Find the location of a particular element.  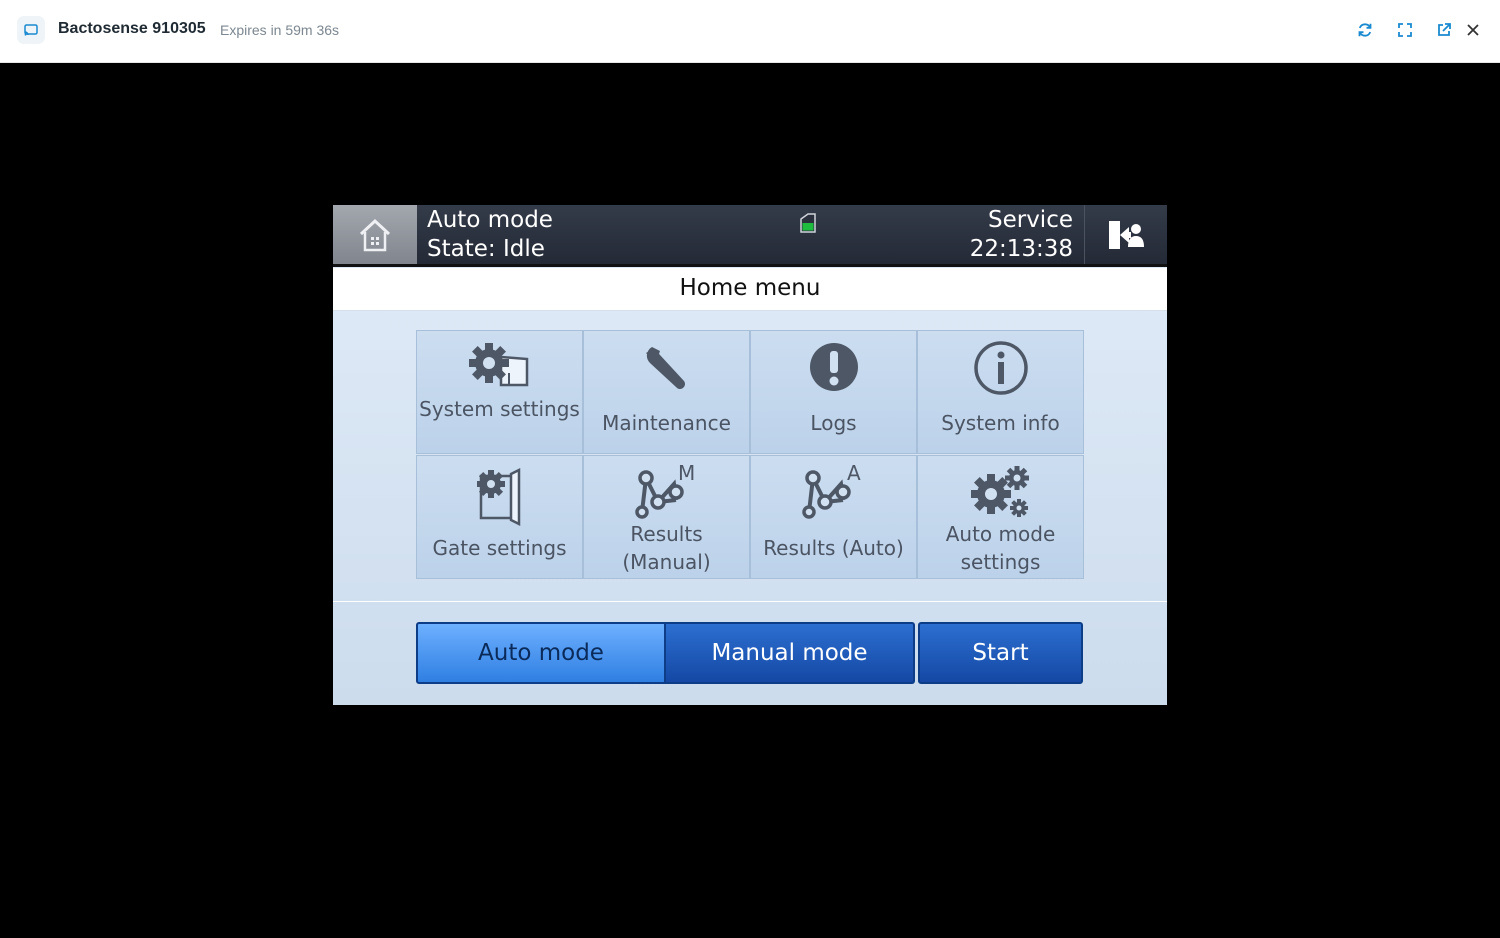

logout-button is located at coordinates (1125, 235).